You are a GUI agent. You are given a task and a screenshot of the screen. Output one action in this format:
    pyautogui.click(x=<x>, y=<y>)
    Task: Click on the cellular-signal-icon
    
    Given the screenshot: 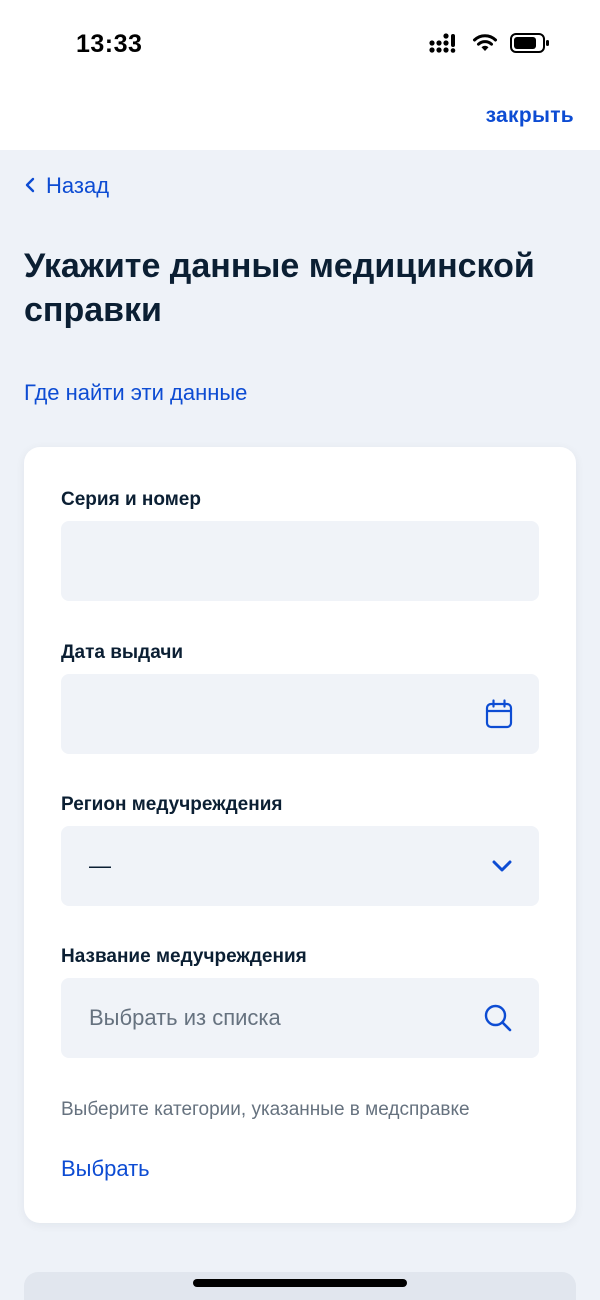 What is the action you would take?
    pyautogui.click(x=444, y=45)
    